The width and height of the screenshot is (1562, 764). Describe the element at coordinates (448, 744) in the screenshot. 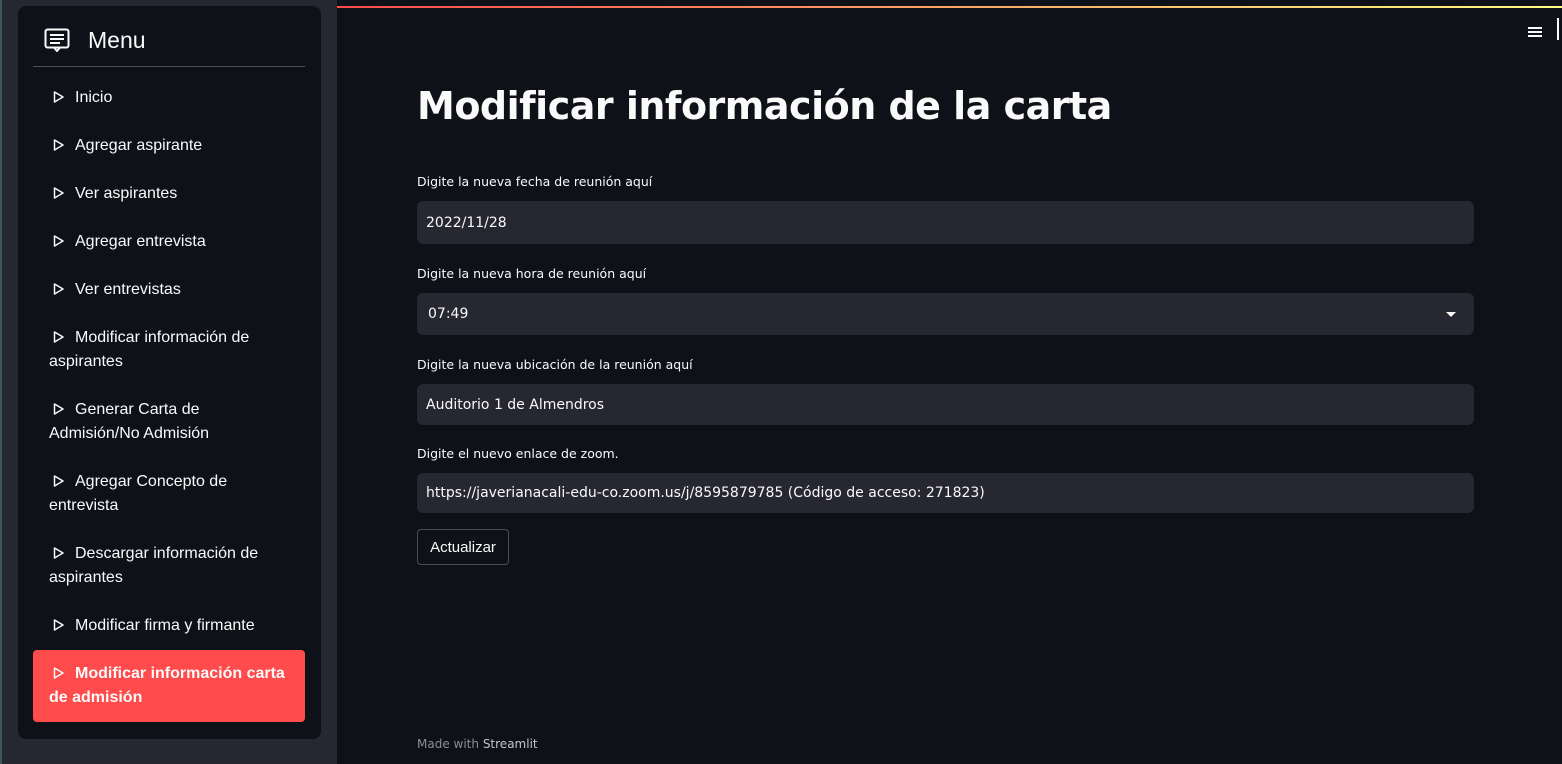

I see `footer-prefix: Made with` at that location.